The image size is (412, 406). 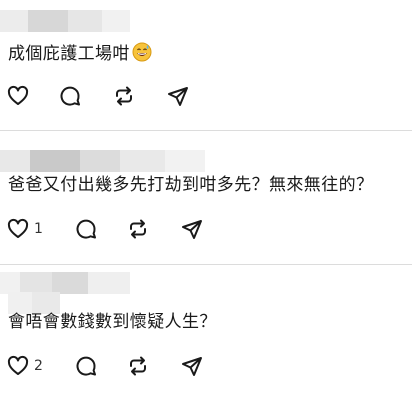 What do you see at coordinates (142, 55) in the screenshot?
I see `grinning-sweat-emoji-icon` at bounding box center [142, 55].